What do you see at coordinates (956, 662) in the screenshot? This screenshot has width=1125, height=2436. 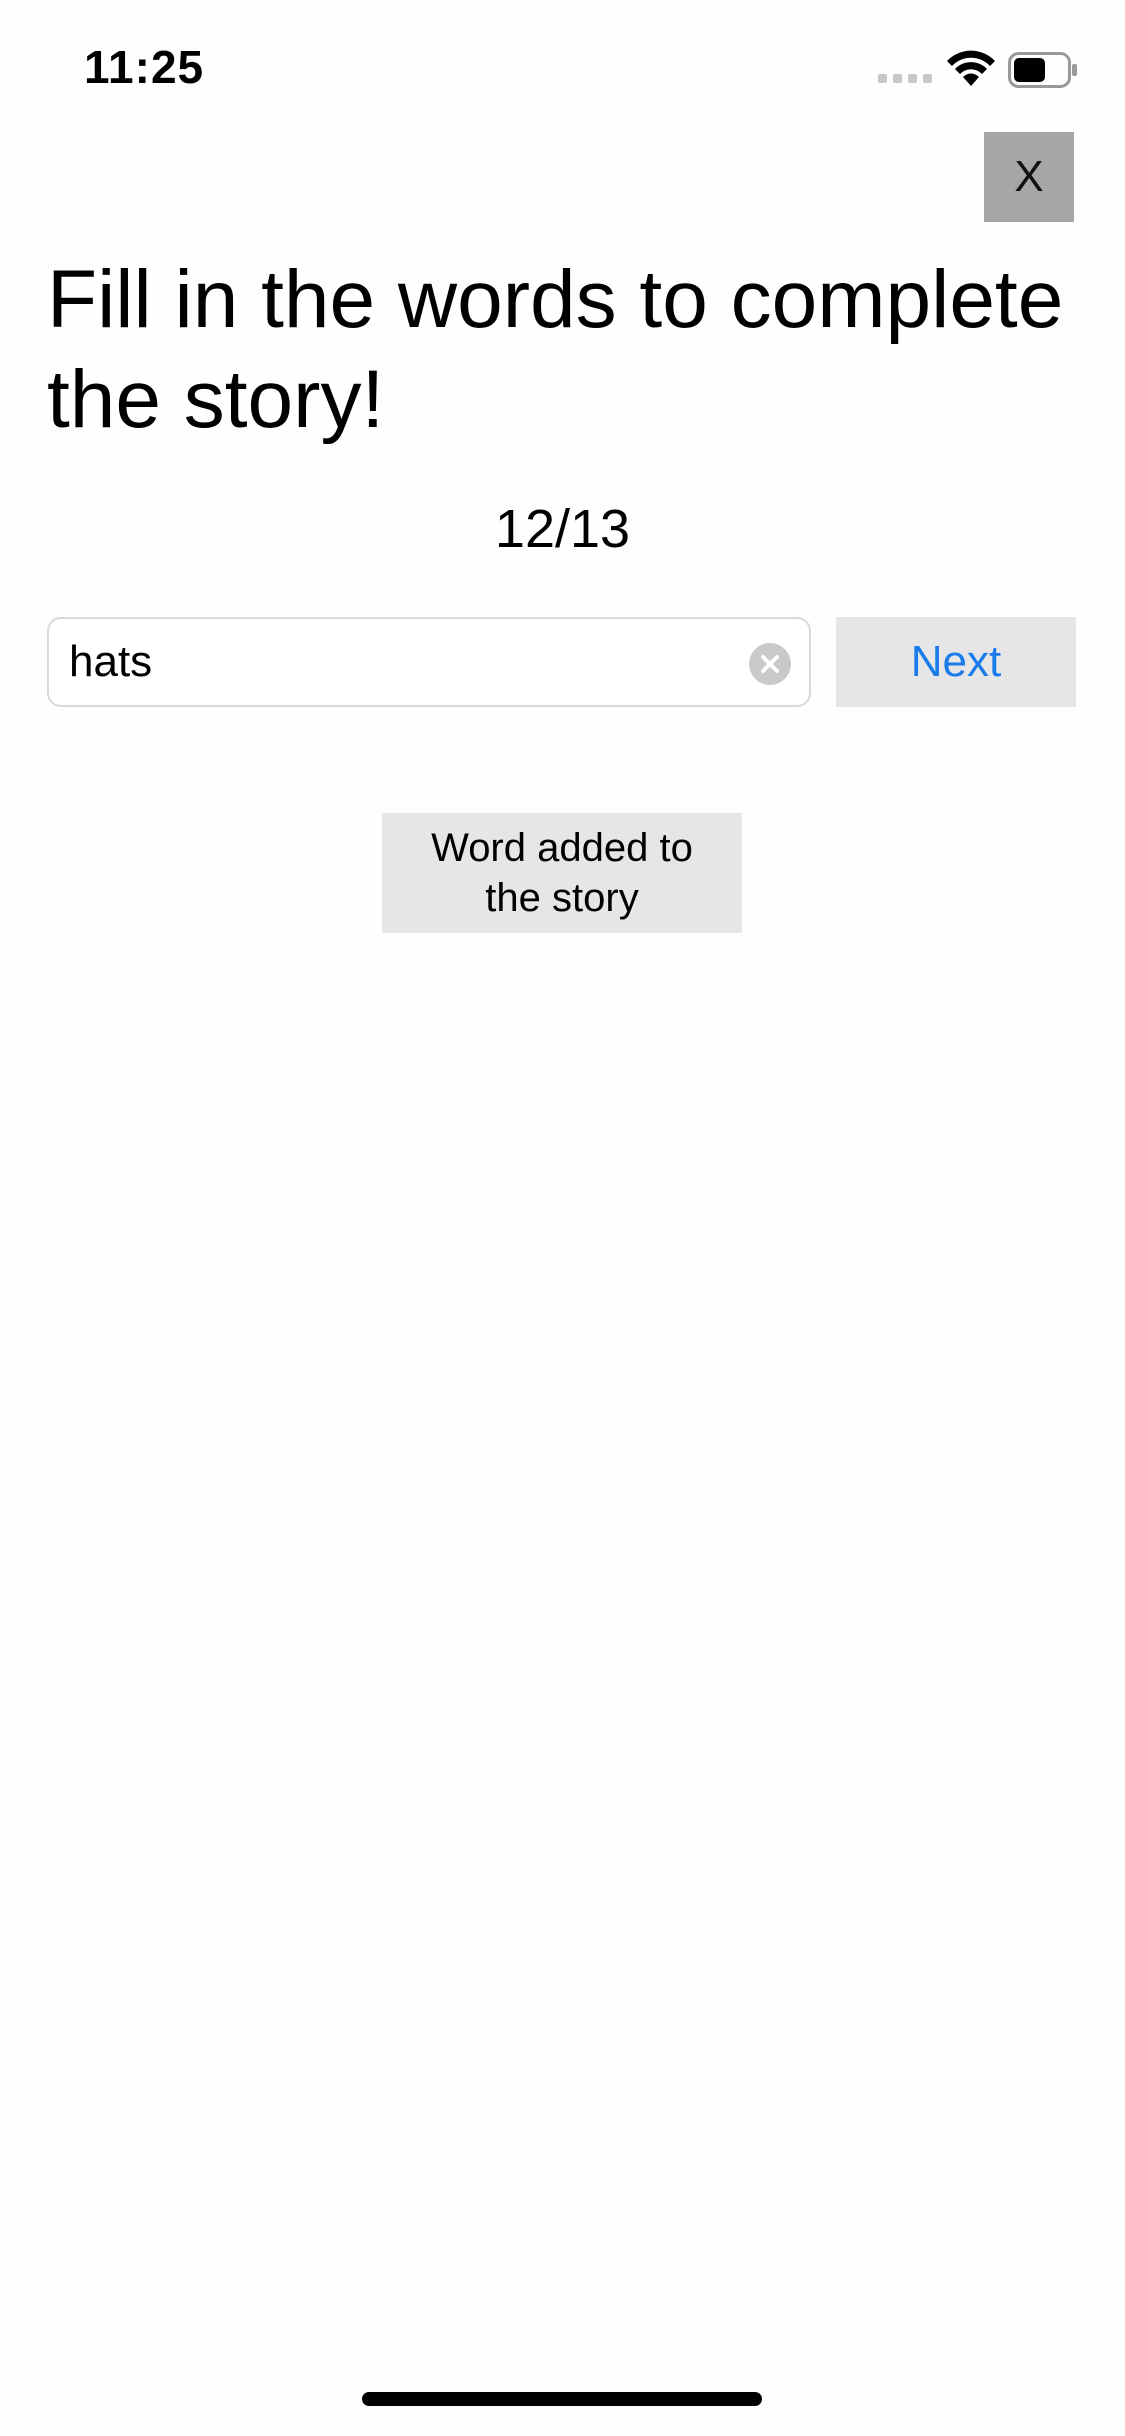 I see `next-button: Next` at bounding box center [956, 662].